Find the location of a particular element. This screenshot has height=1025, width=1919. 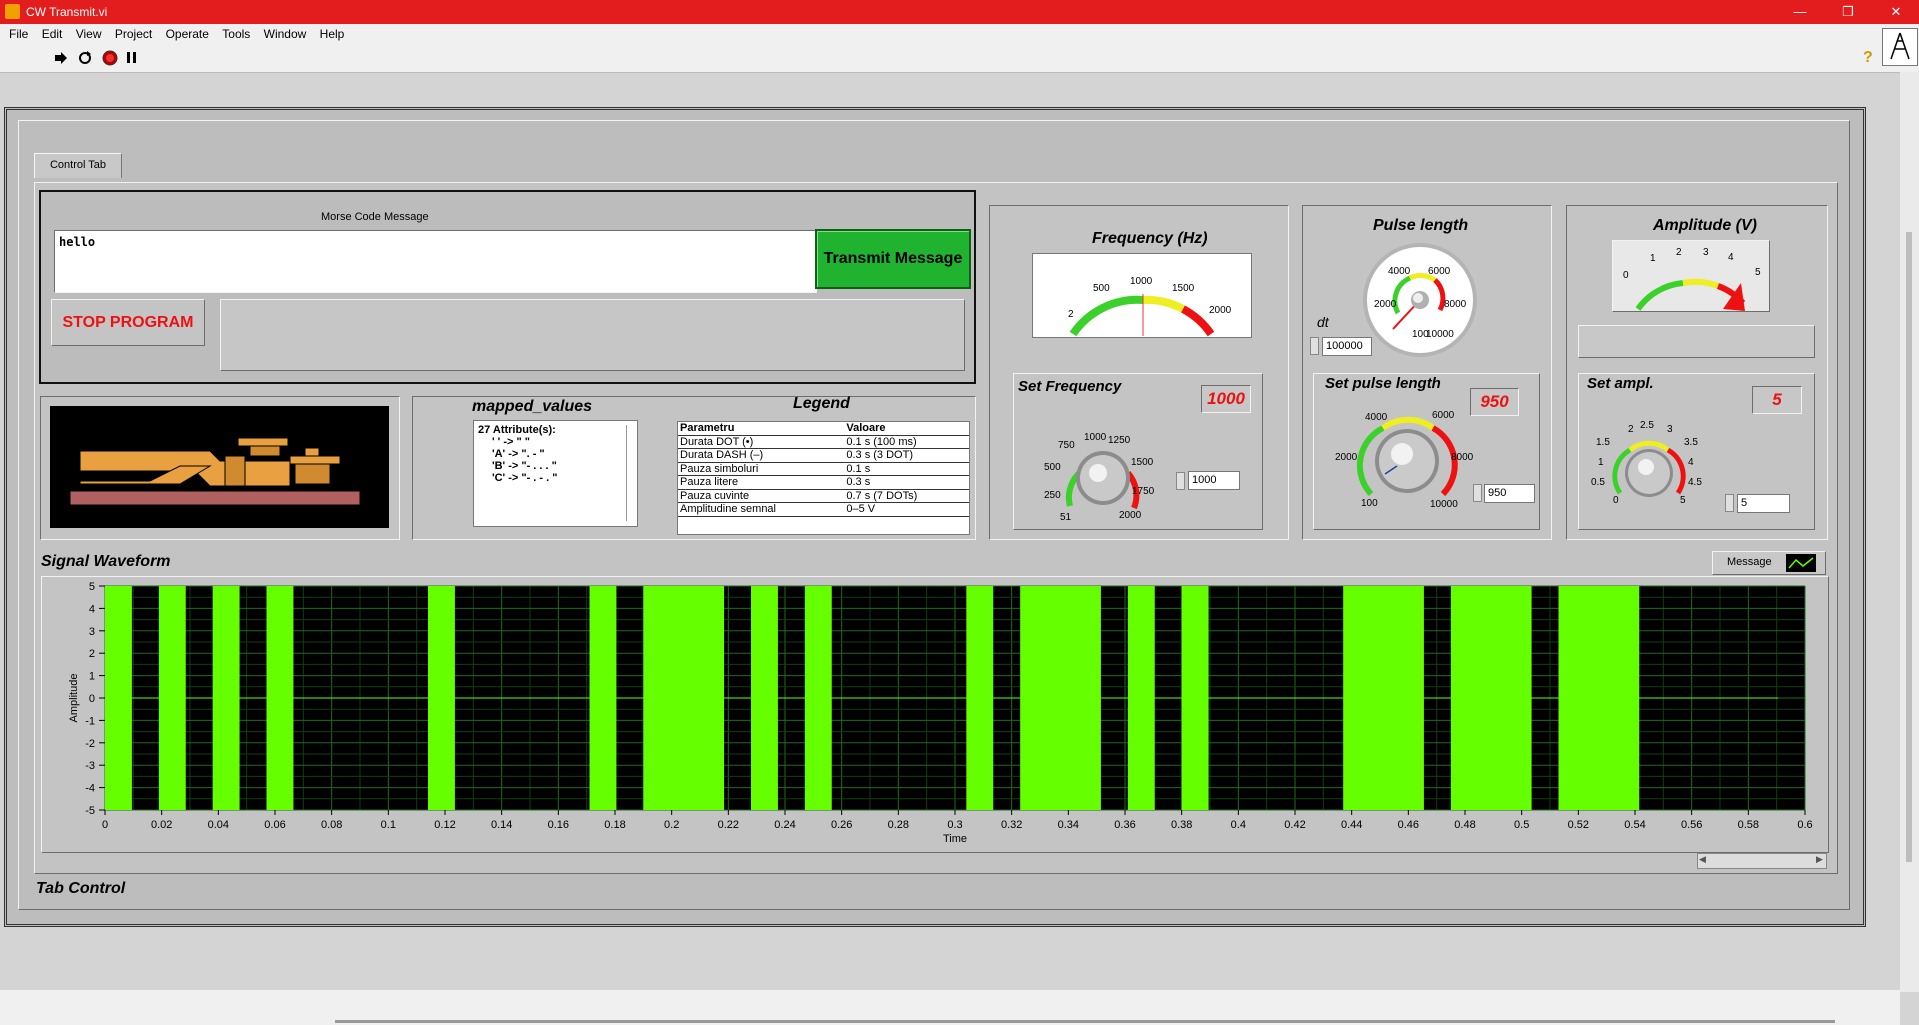

tab-control-caption: Tab Control is located at coordinates (81, 888).